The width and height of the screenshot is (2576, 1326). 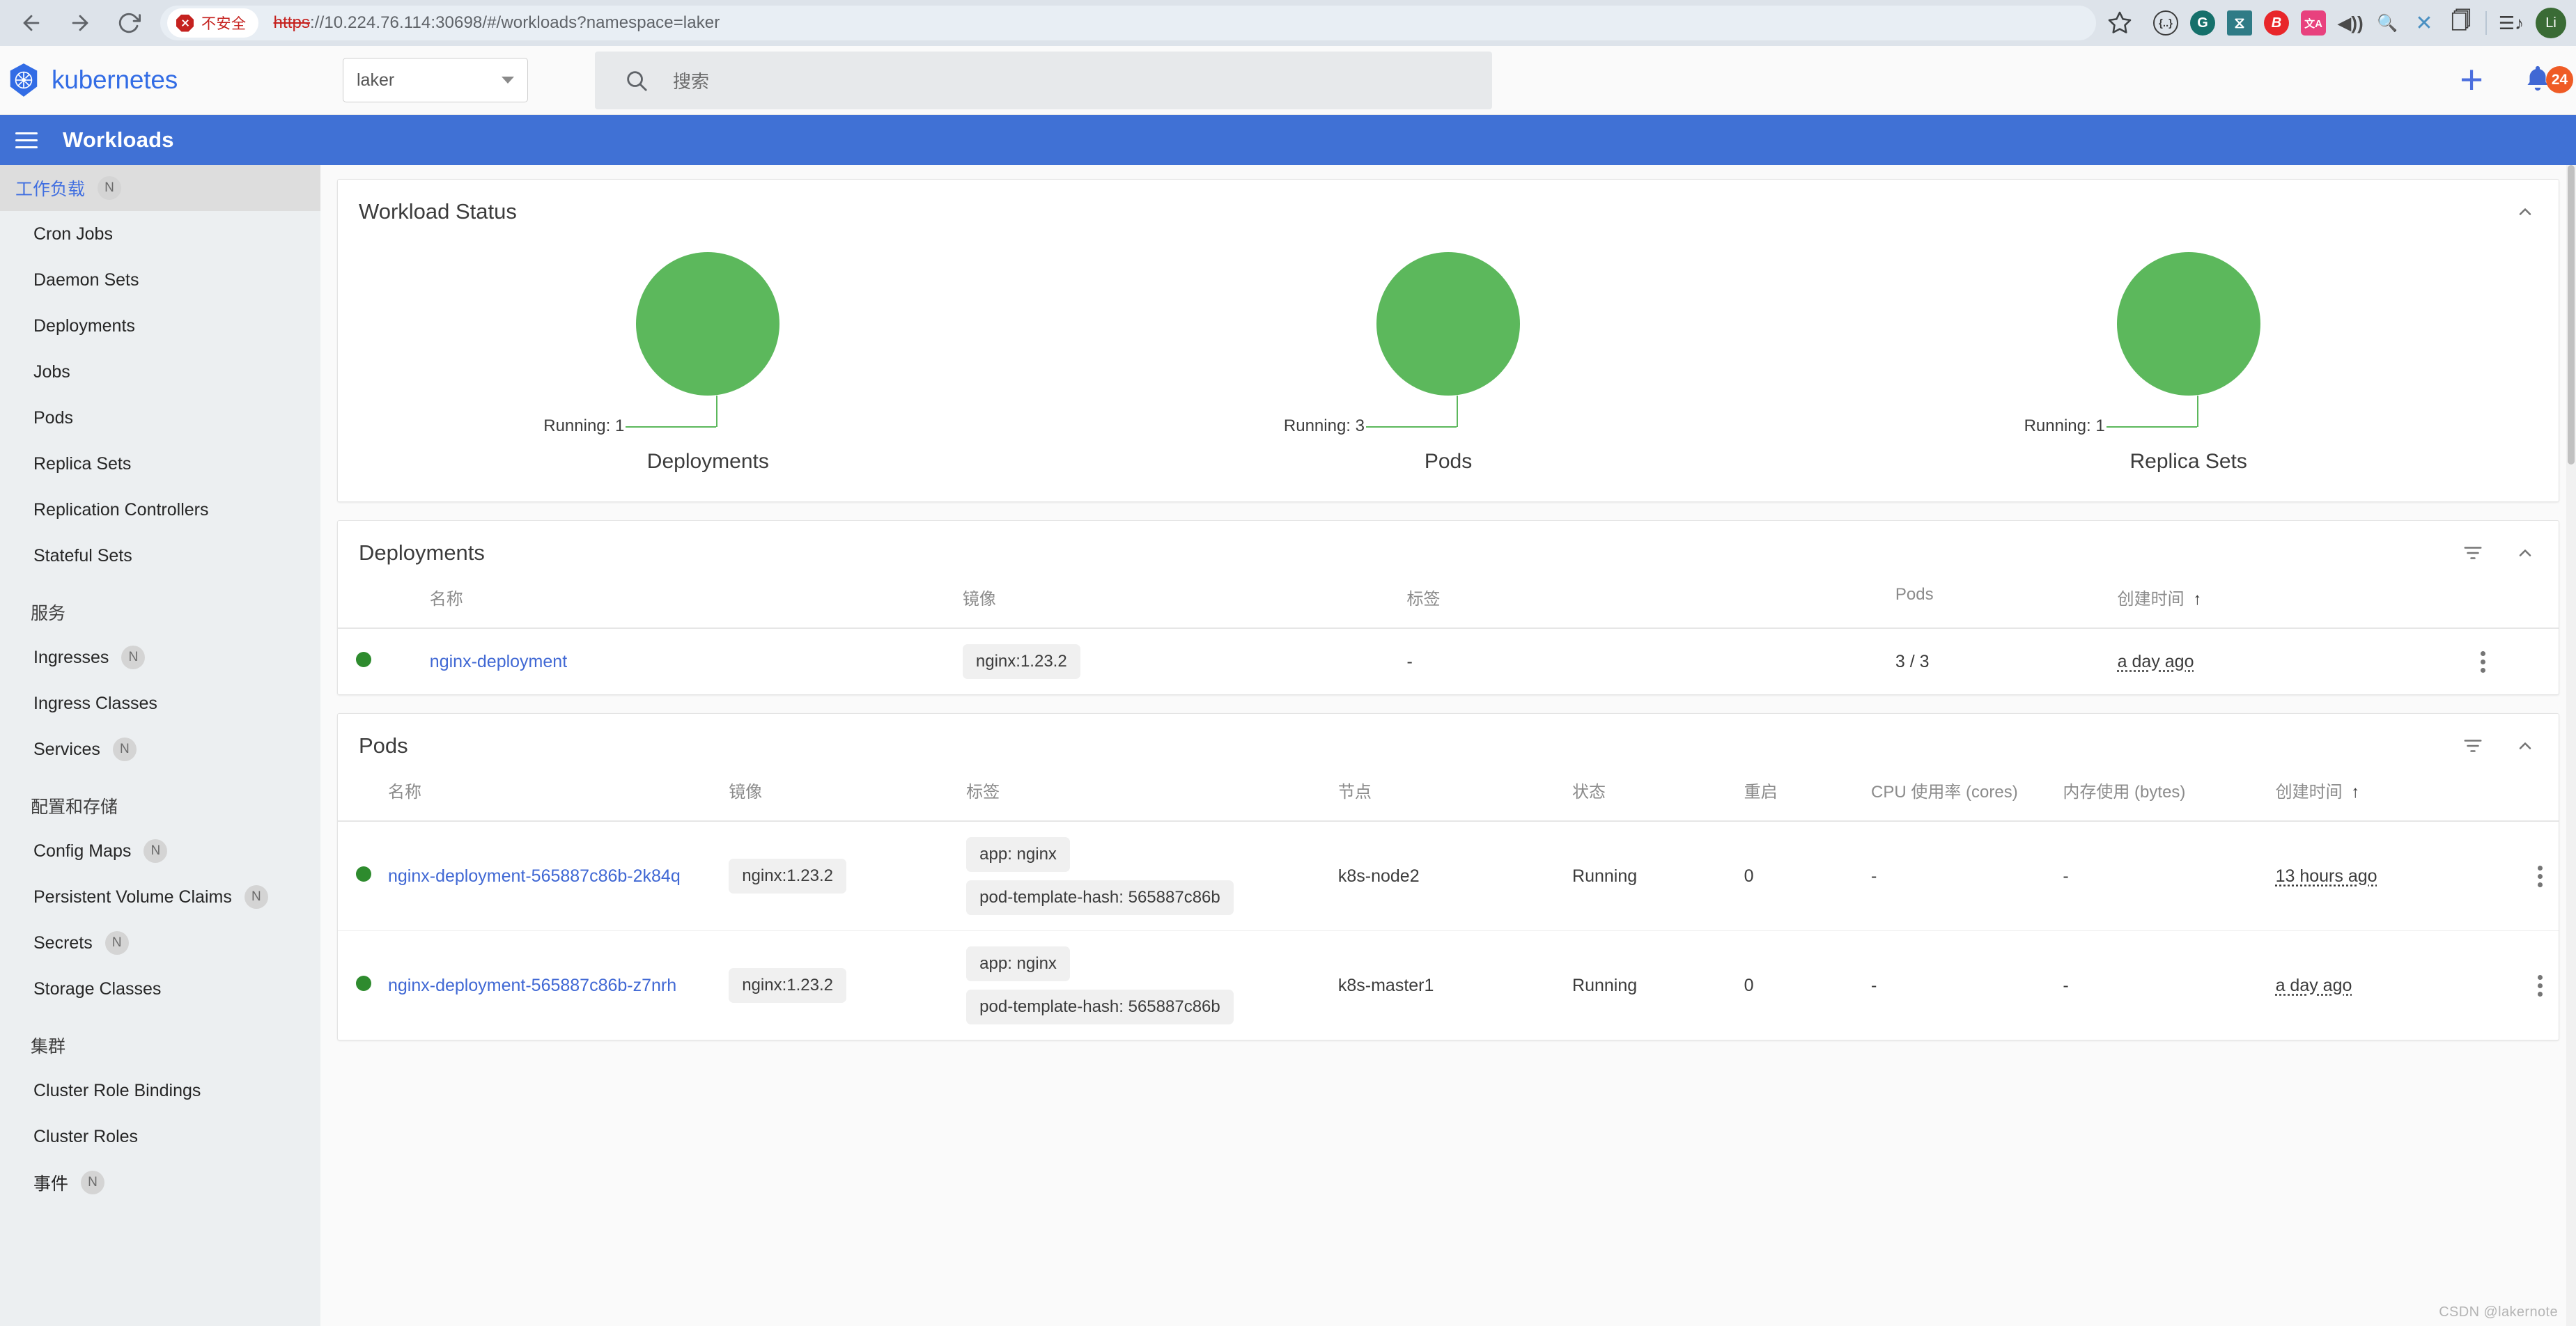 What do you see at coordinates (2239, 23) in the screenshot?
I see `wayback-extension-icon: ⧖` at bounding box center [2239, 23].